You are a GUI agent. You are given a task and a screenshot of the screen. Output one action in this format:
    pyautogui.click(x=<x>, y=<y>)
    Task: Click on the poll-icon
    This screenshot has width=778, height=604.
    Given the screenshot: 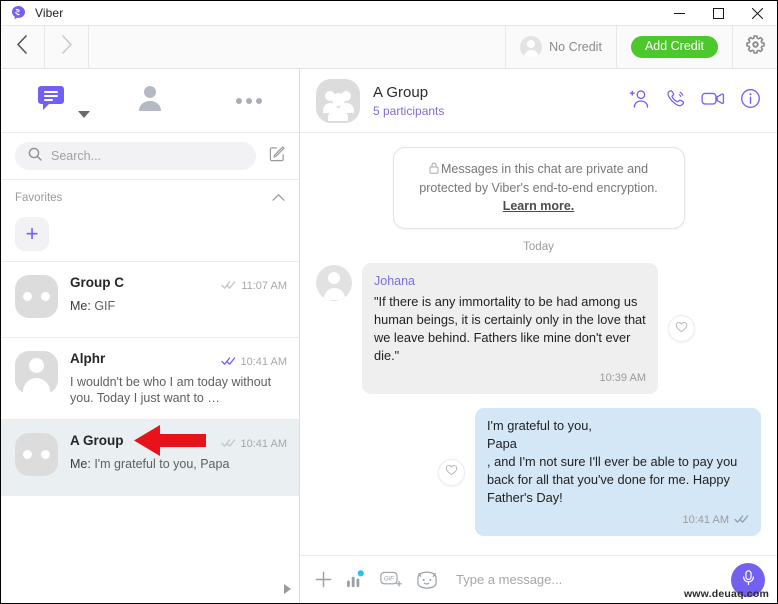 What is the action you would take?
    pyautogui.click(x=356, y=579)
    